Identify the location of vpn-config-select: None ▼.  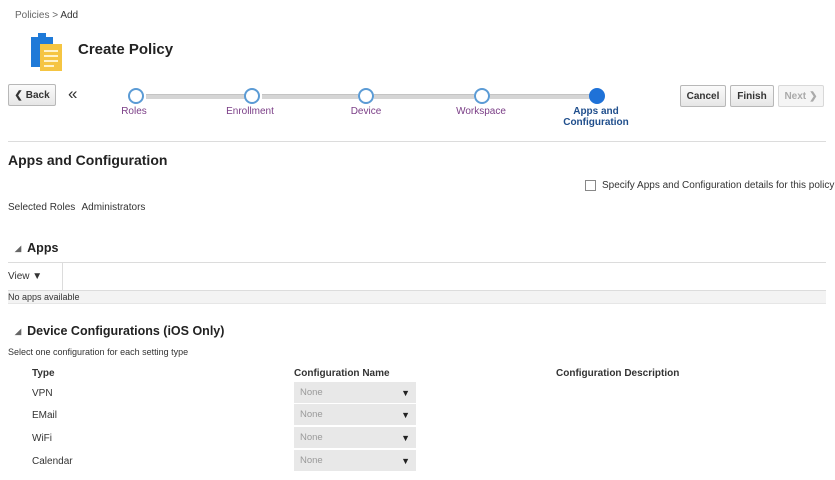
(355, 392).